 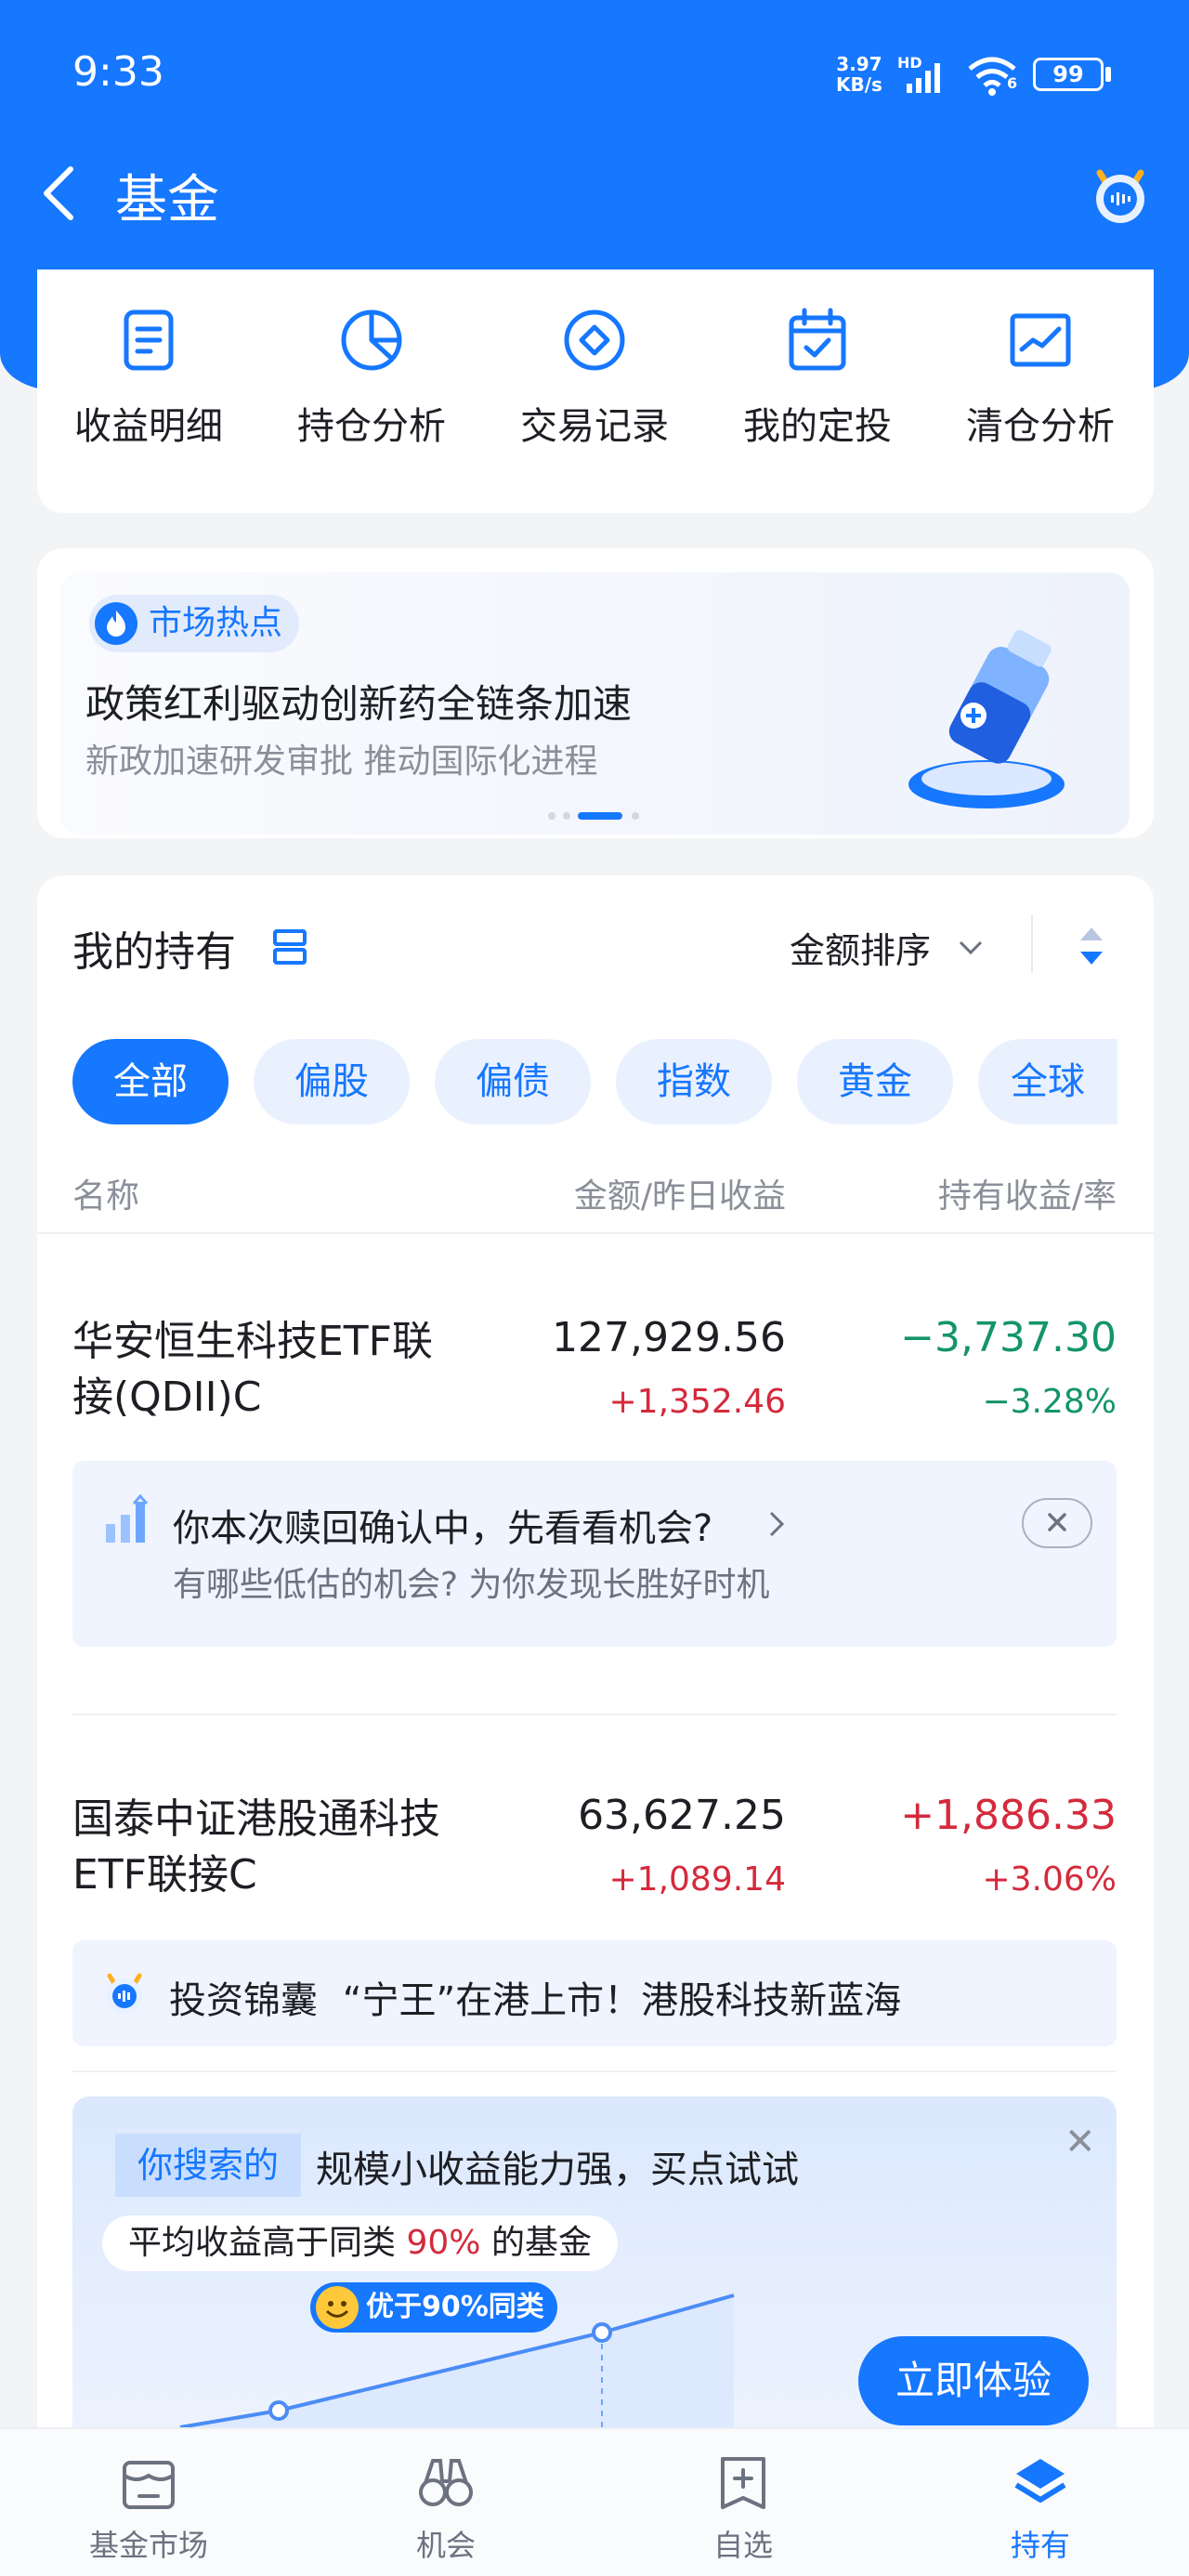 What do you see at coordinates (859, 84) in the screenshot?
I see `network-speed-unit: KB/s` at bounding box center [859, 84].